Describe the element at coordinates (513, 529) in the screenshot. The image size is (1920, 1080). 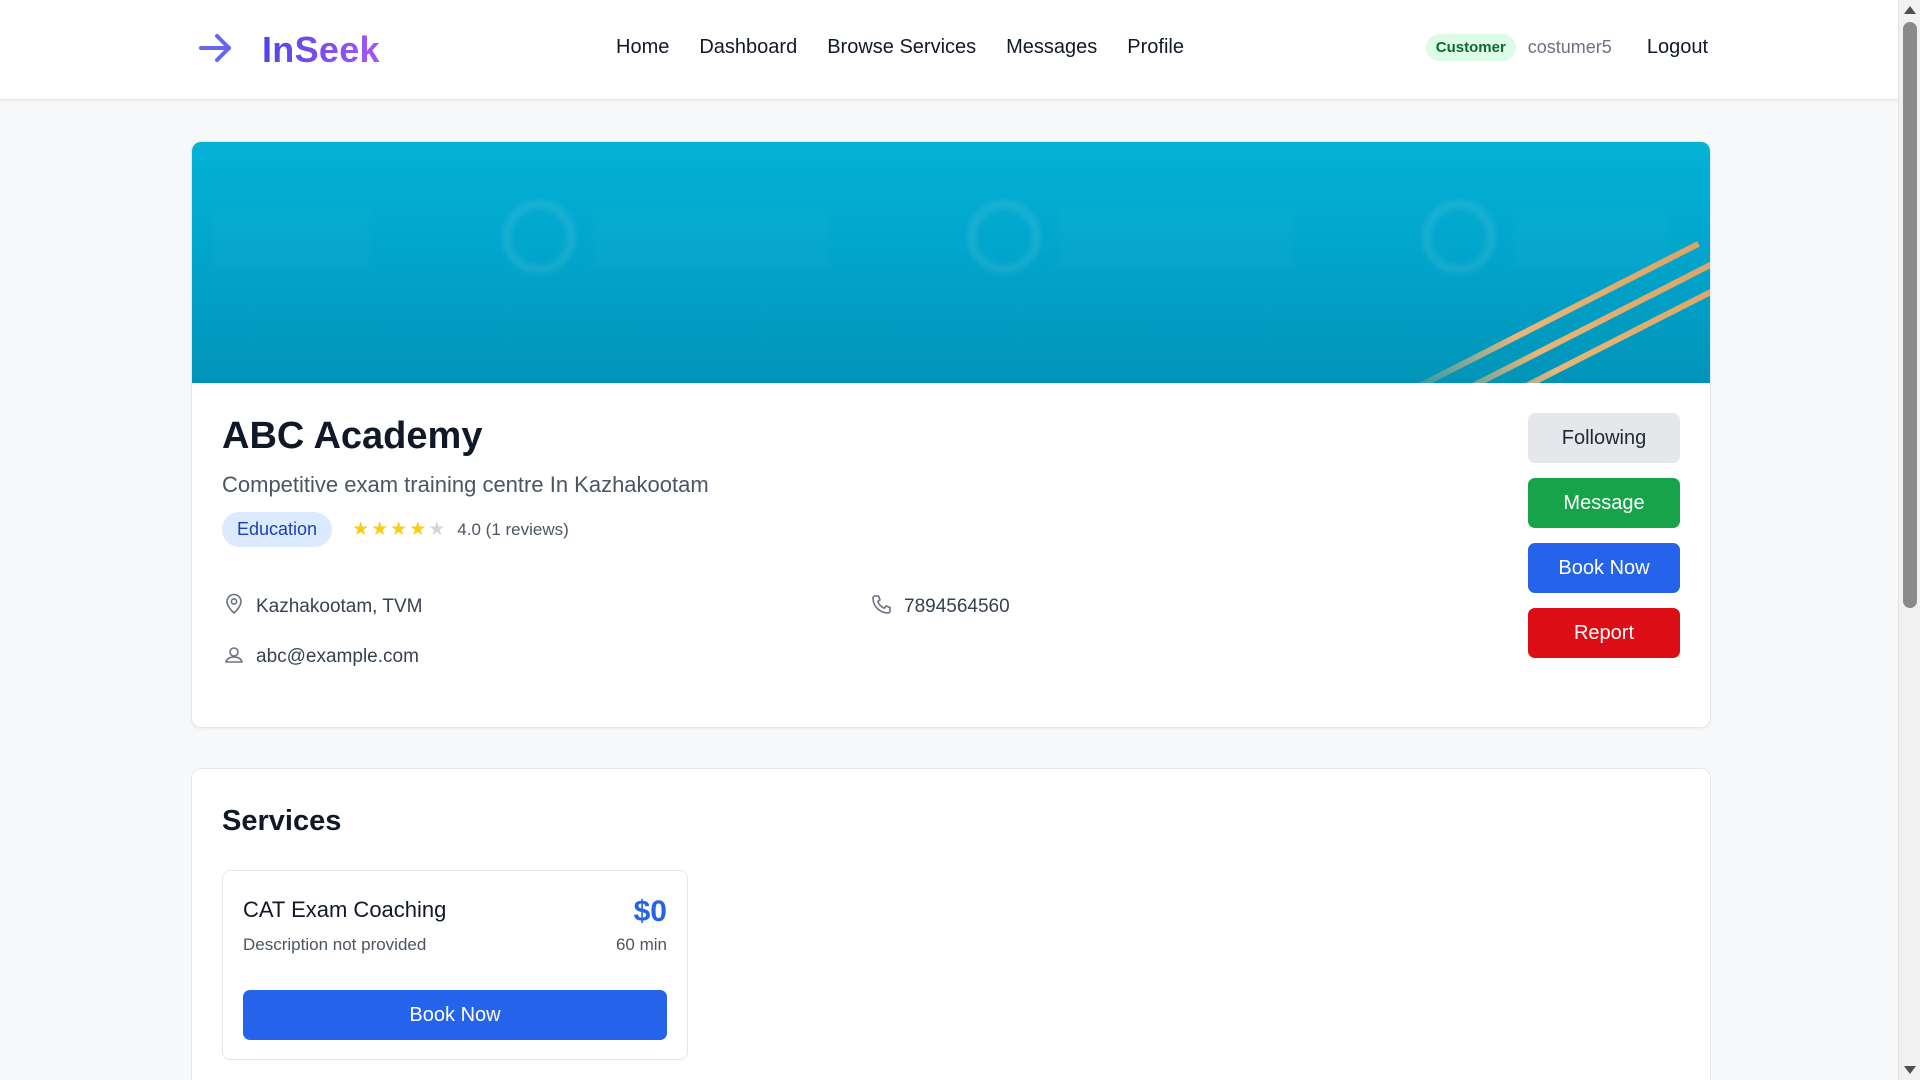
I see `rating-text: 4.0 (1 reviews)` at that location.